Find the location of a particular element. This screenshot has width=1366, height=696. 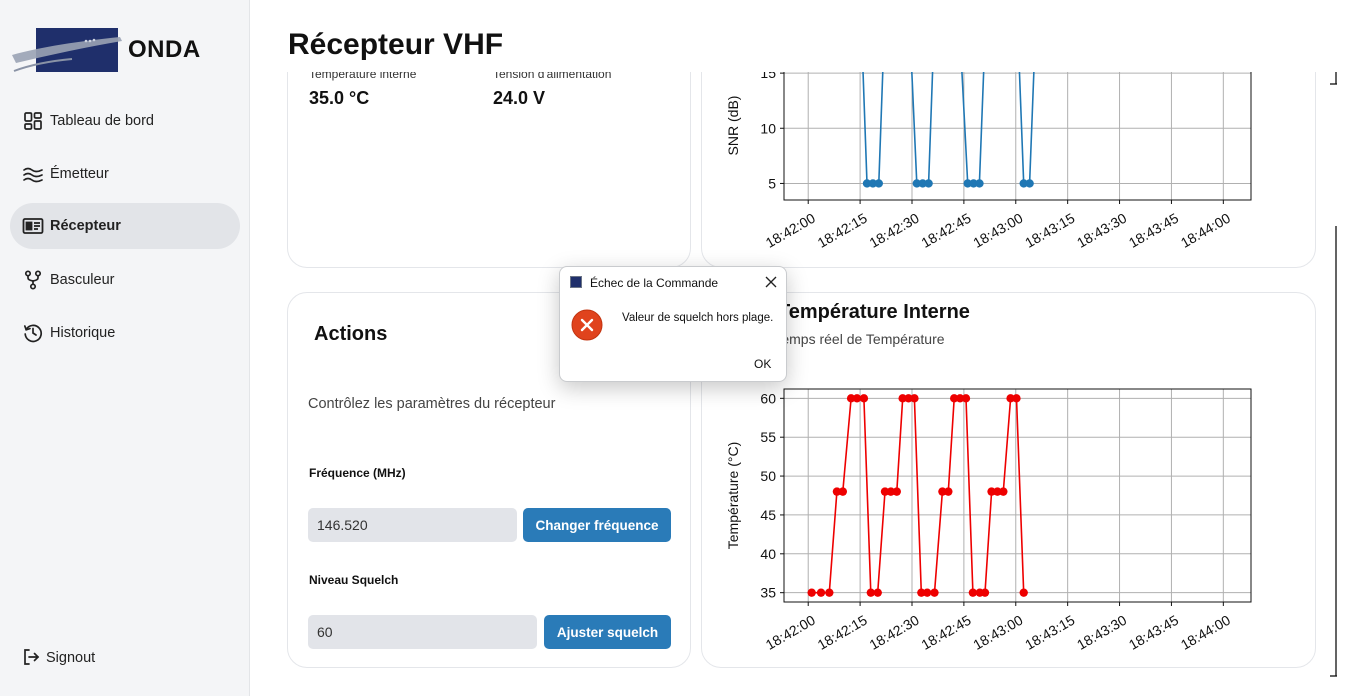

waves-icon is located at coordinates (33, 174).